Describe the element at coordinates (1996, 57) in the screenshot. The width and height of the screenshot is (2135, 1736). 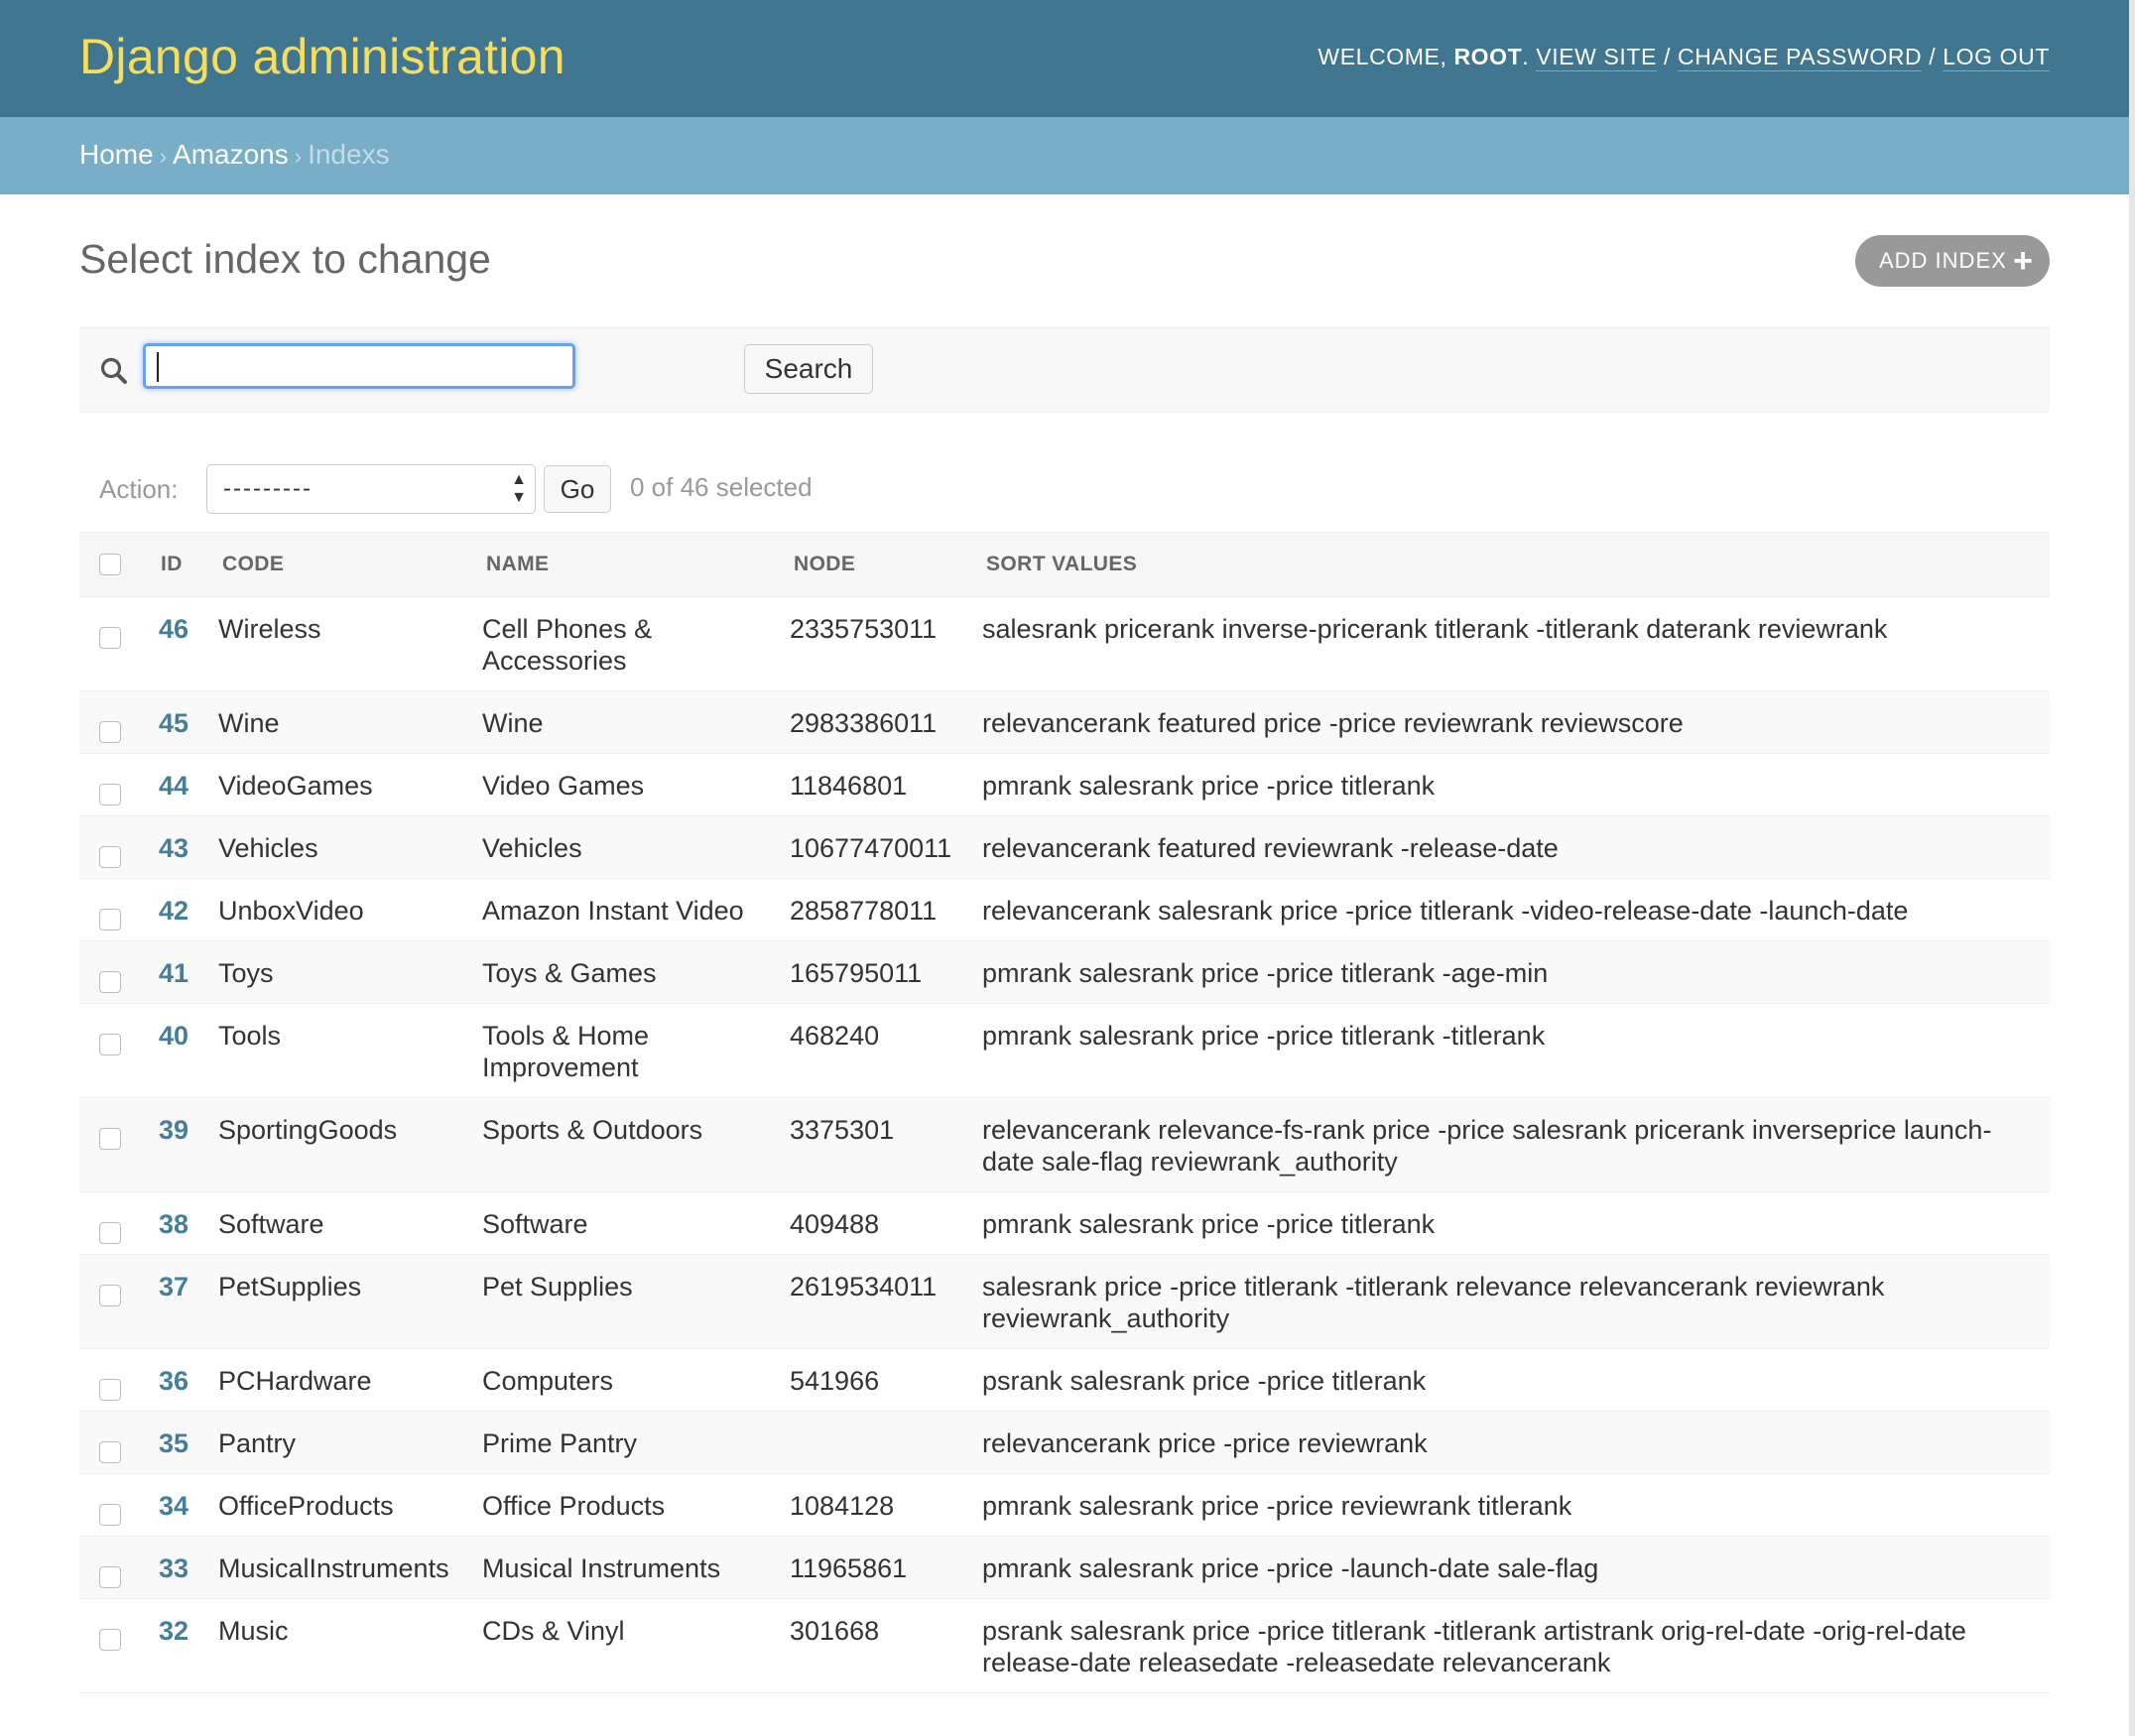
I see `log-out-link: Log out` at that location.